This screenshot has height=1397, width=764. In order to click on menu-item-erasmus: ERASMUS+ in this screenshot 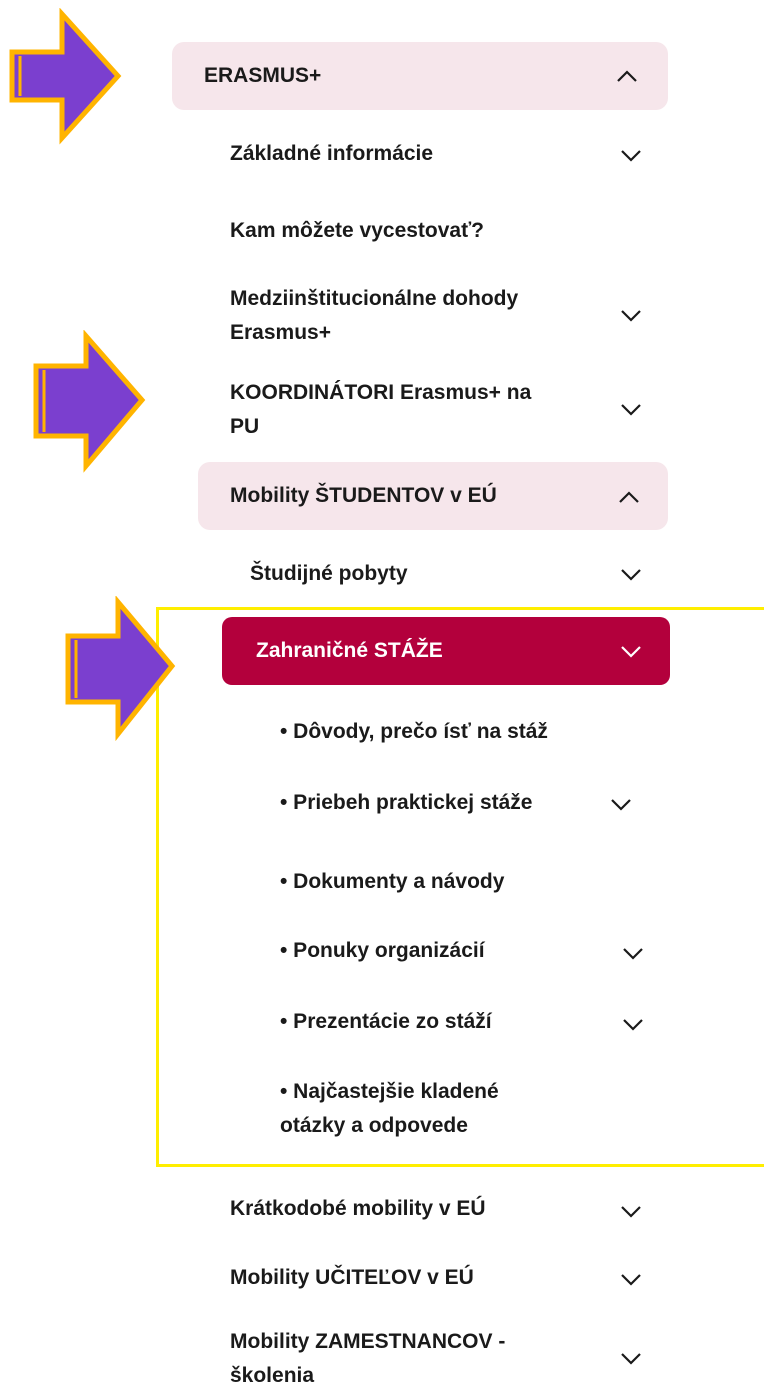, I will do `click(420, 76)`.